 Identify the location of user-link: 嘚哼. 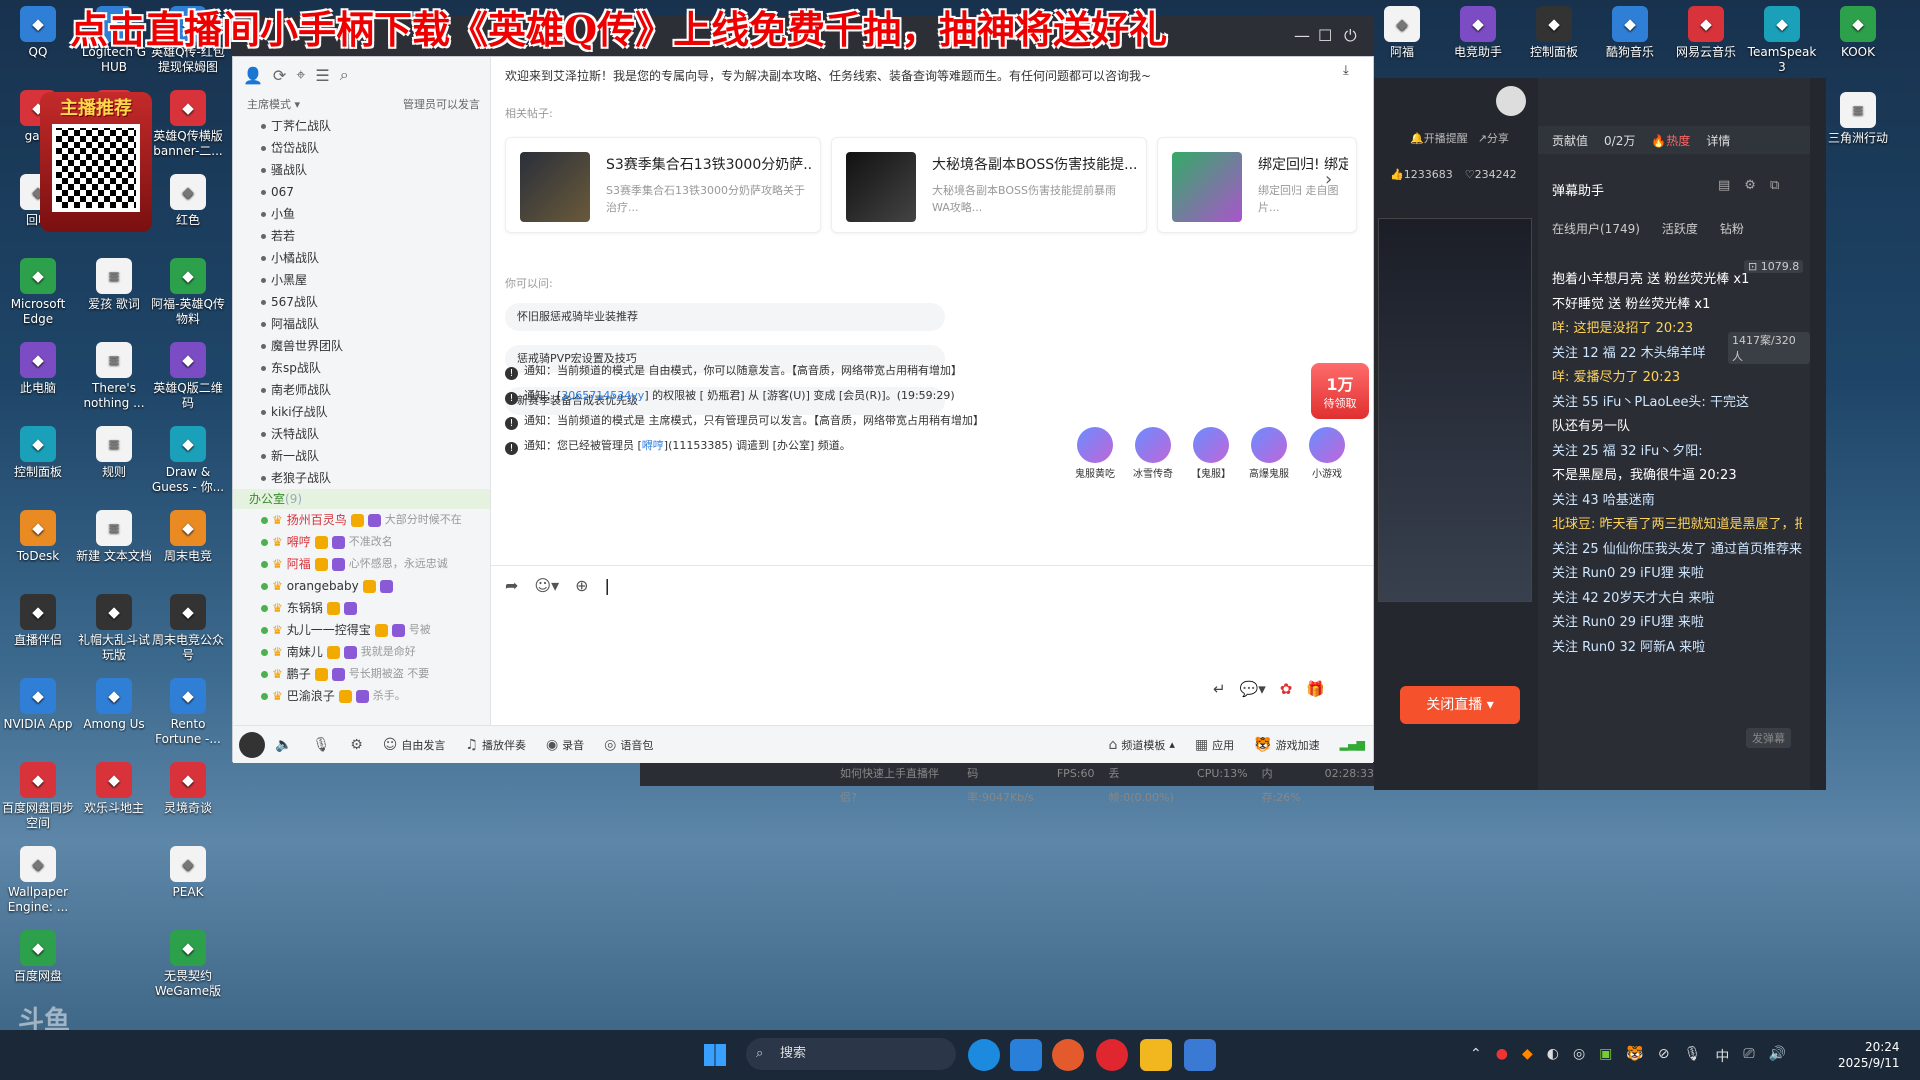
(653, 445).